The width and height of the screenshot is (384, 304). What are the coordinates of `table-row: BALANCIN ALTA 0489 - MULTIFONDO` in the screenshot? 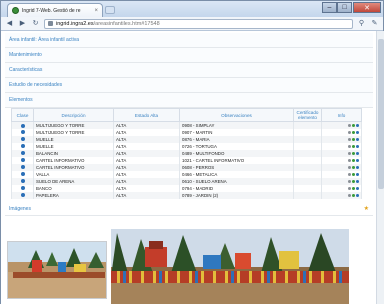 It's located at (186, 153).